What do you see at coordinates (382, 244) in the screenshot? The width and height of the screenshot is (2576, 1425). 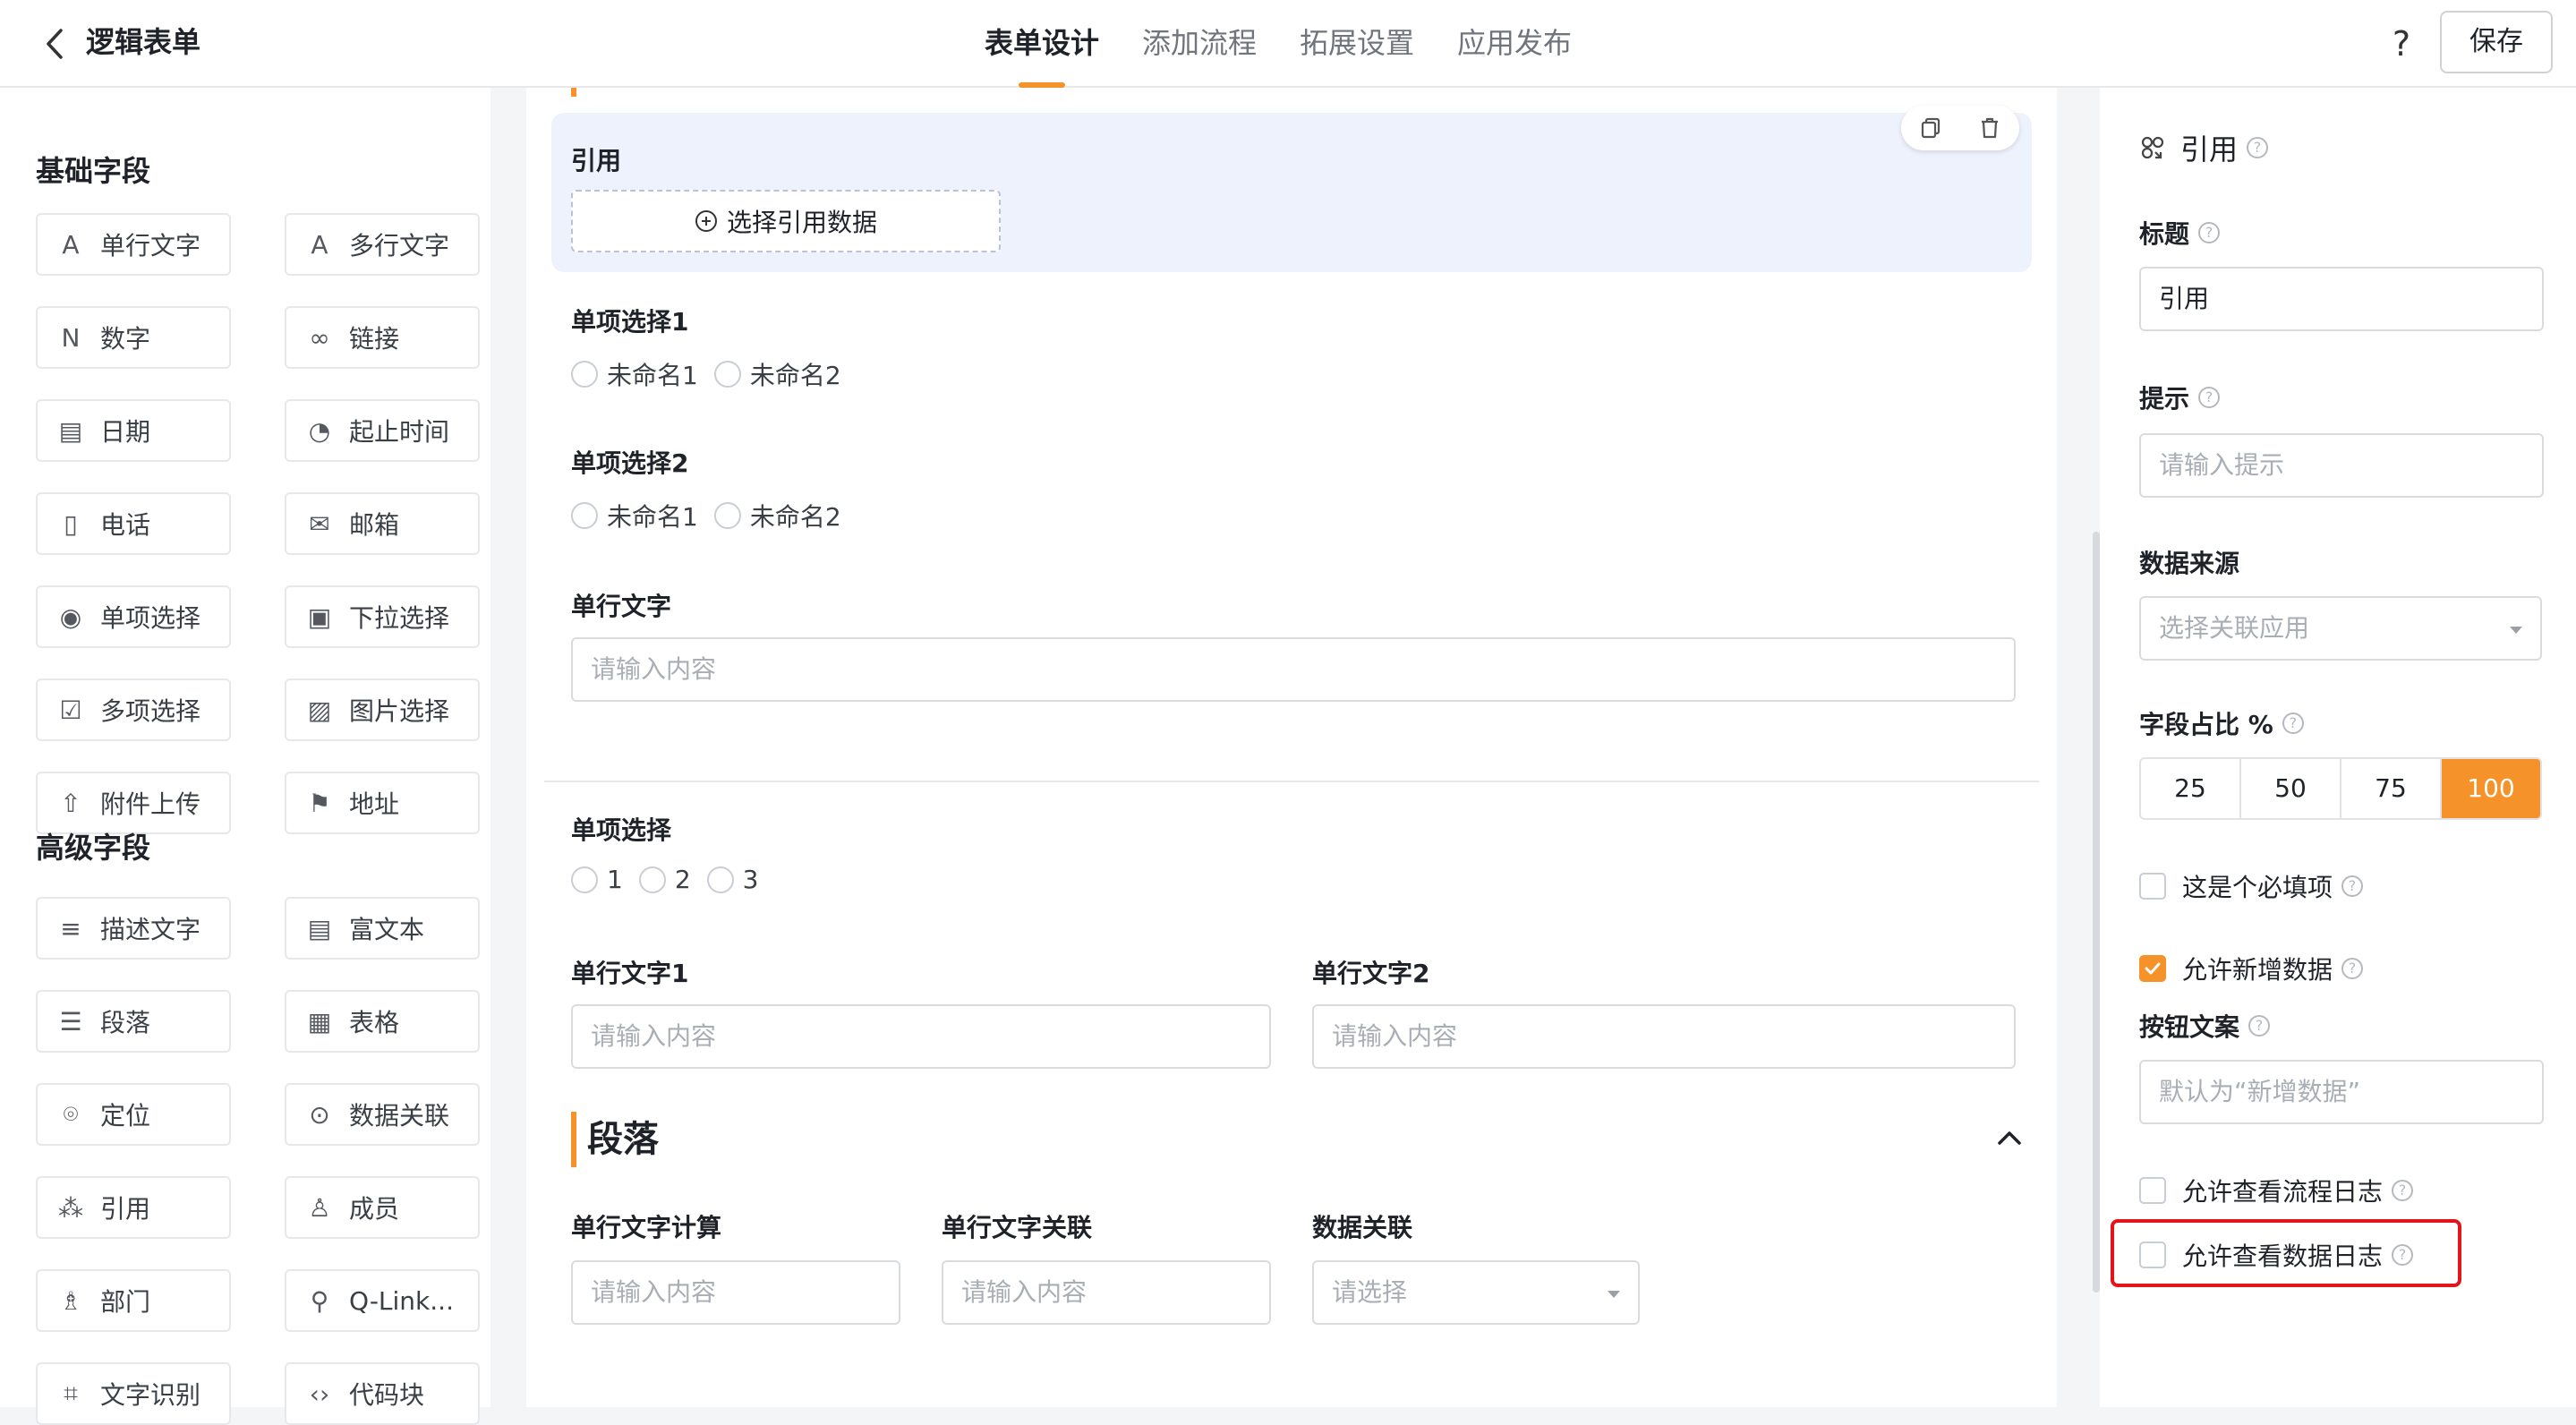 I see `field-button-text-multiline: A 多行文字` at bounding box center [382, 244].